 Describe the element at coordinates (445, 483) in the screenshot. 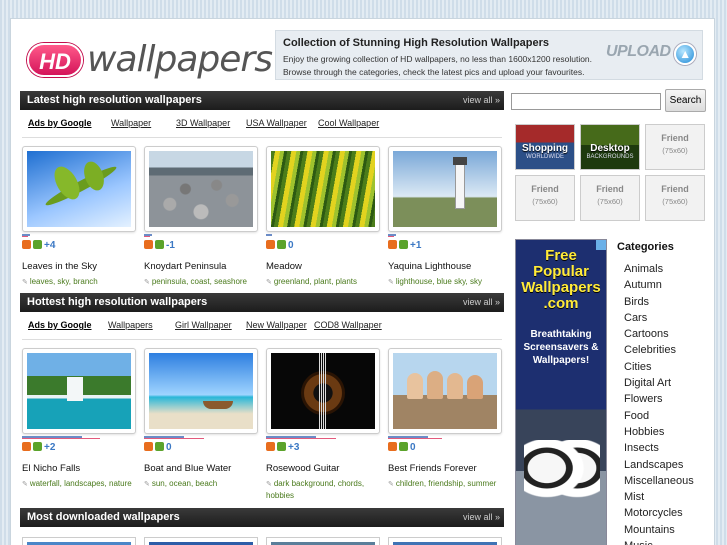

I see `tag-link: friendship` at that location.